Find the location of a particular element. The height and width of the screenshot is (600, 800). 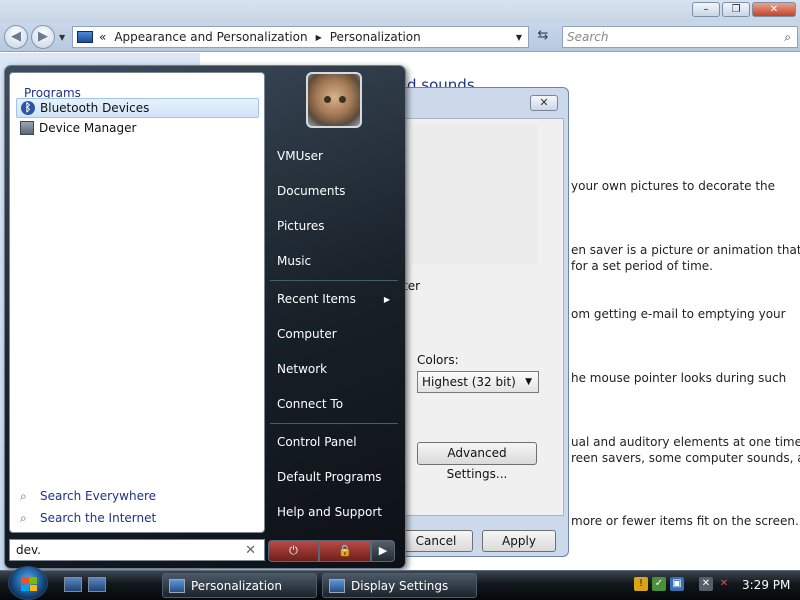

power-controls: ⏻ 🔒 ▶ is located at coordinates (331, 551).